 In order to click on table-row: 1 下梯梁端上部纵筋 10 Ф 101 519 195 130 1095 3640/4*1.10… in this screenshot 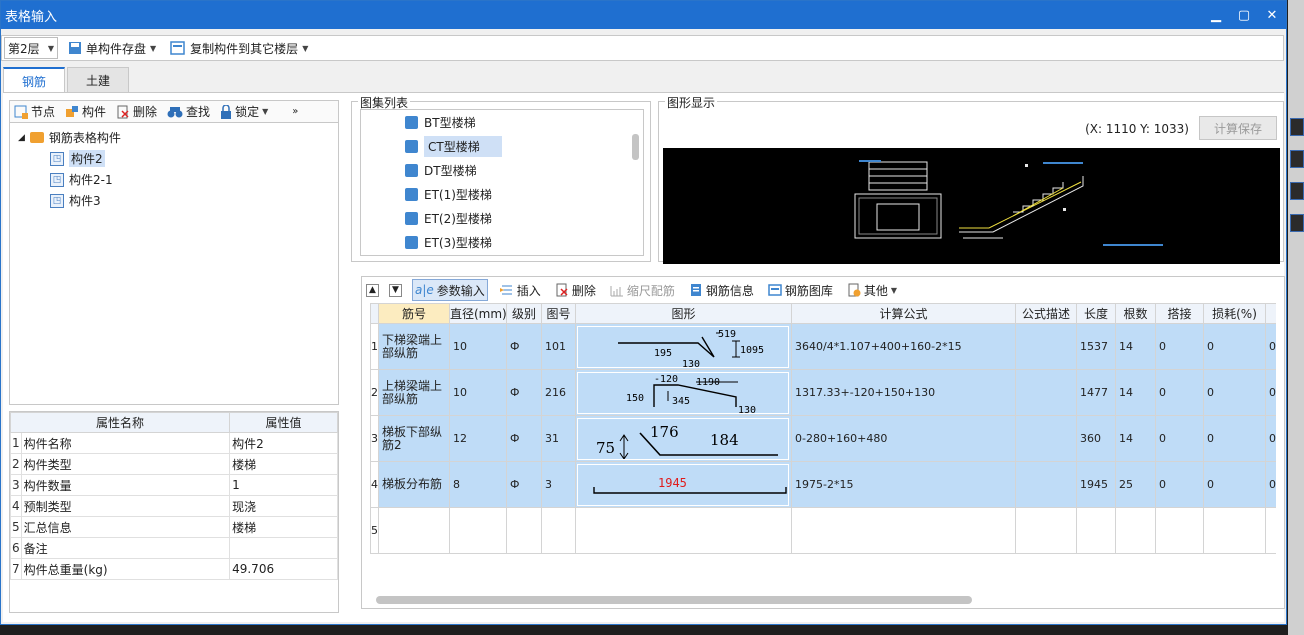, I will do `click(823, 346)`.